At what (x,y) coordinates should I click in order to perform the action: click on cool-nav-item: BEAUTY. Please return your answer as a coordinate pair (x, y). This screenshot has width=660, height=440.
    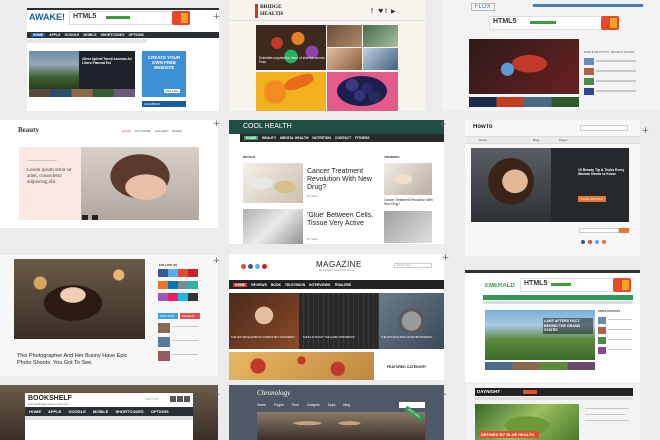
    Looking at the image, I should click on (269, 138).